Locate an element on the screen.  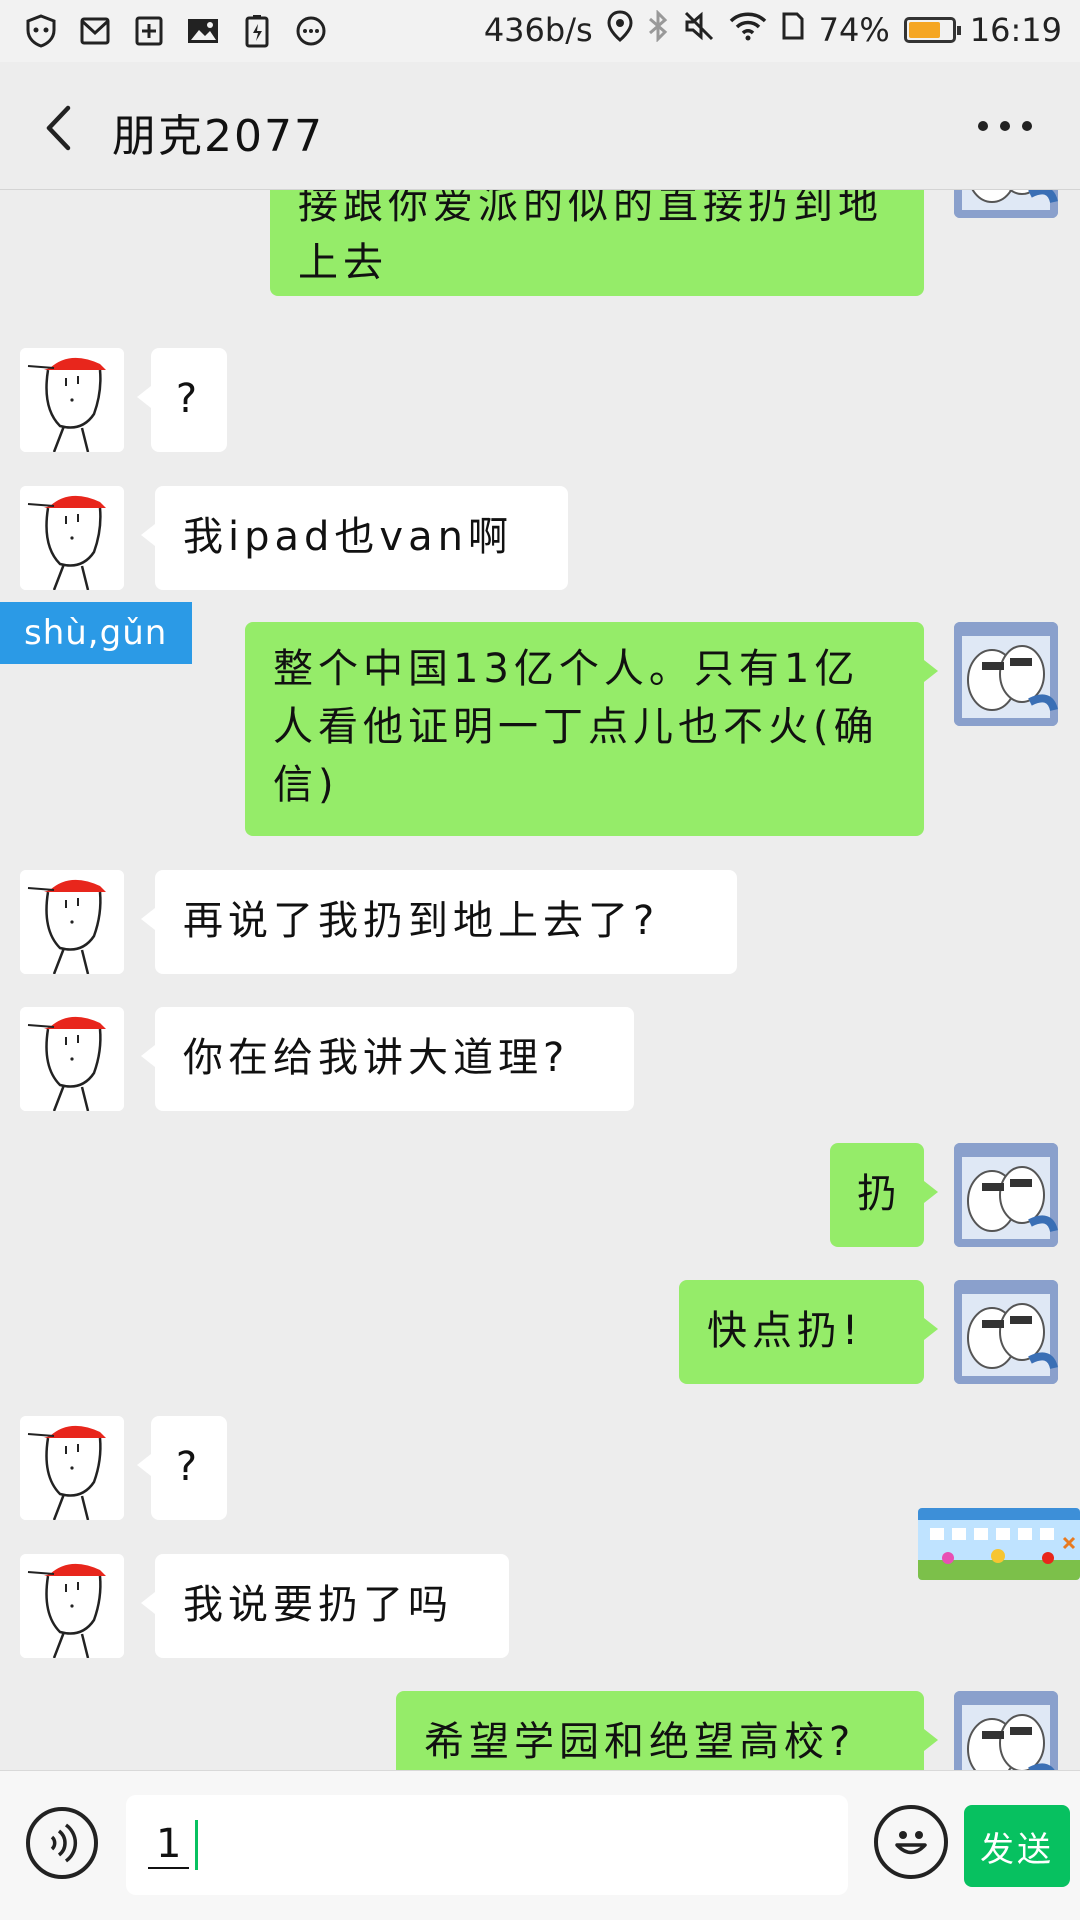
mail-icon is located at coordinates (95, 31).